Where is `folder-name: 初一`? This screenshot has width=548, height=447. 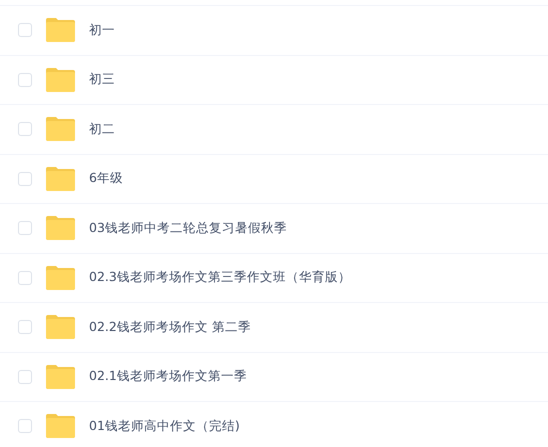 folder-name: 初一 is located at coordinates (102, 30).